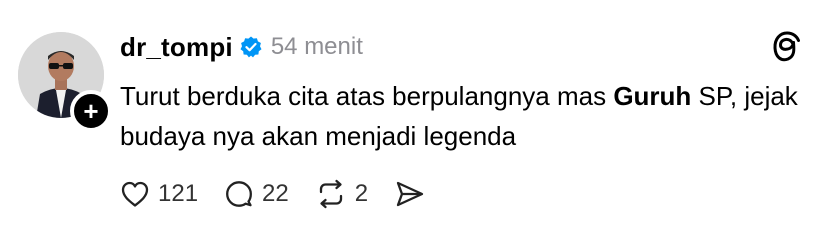  I want to click on follow-button: +, so click(91, 111).